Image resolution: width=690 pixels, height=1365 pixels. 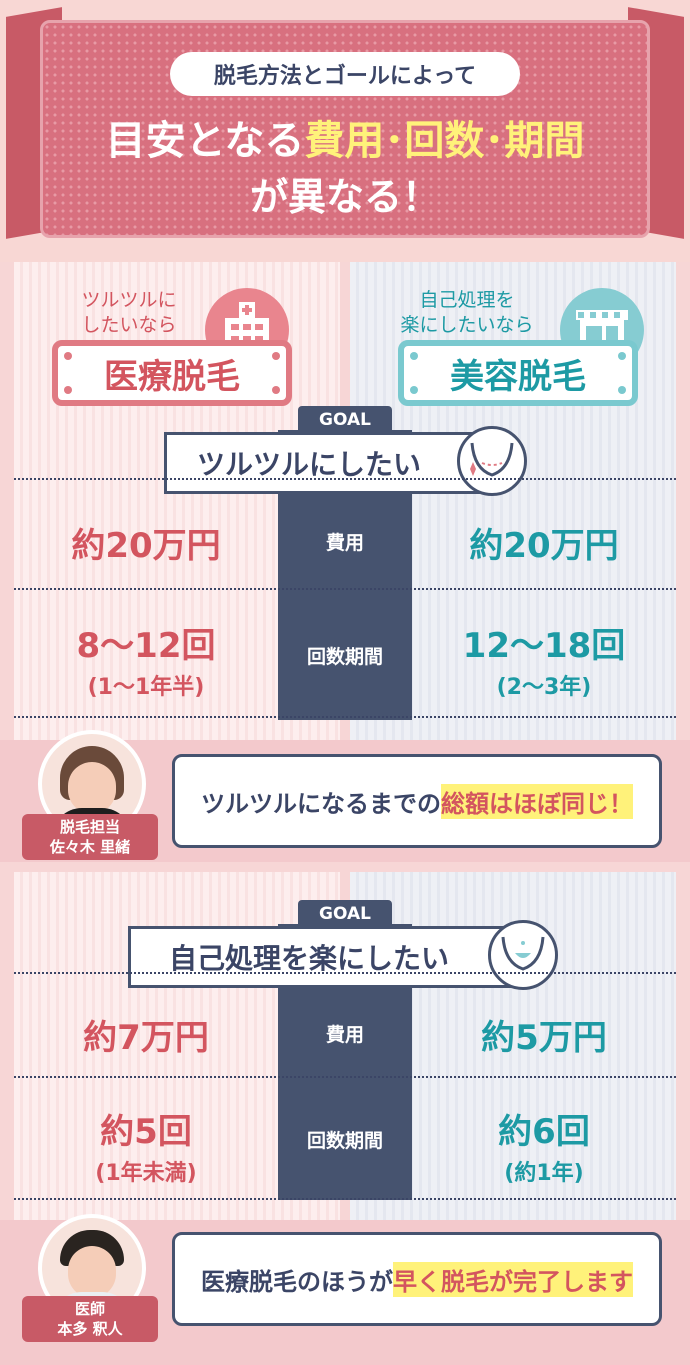 I want to click on header-title: 目安となる費用･回数･期間, so click(x=345, y=137).